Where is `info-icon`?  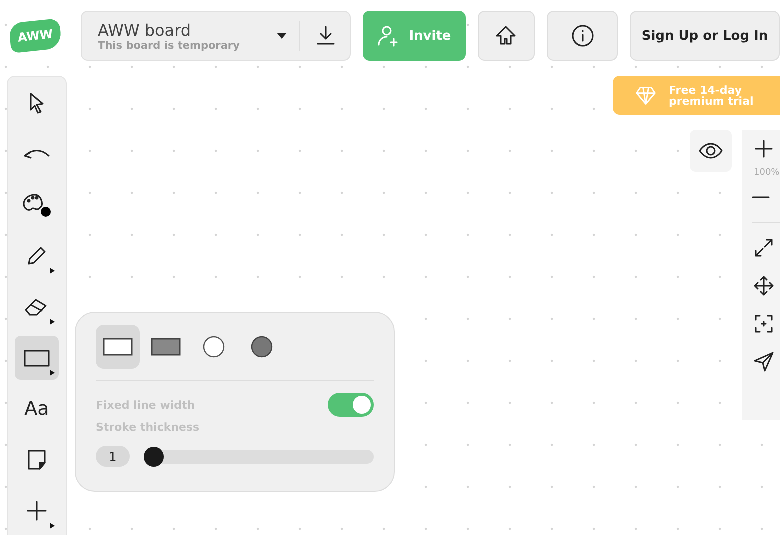
info-icon is located at coordinates (582, 36).